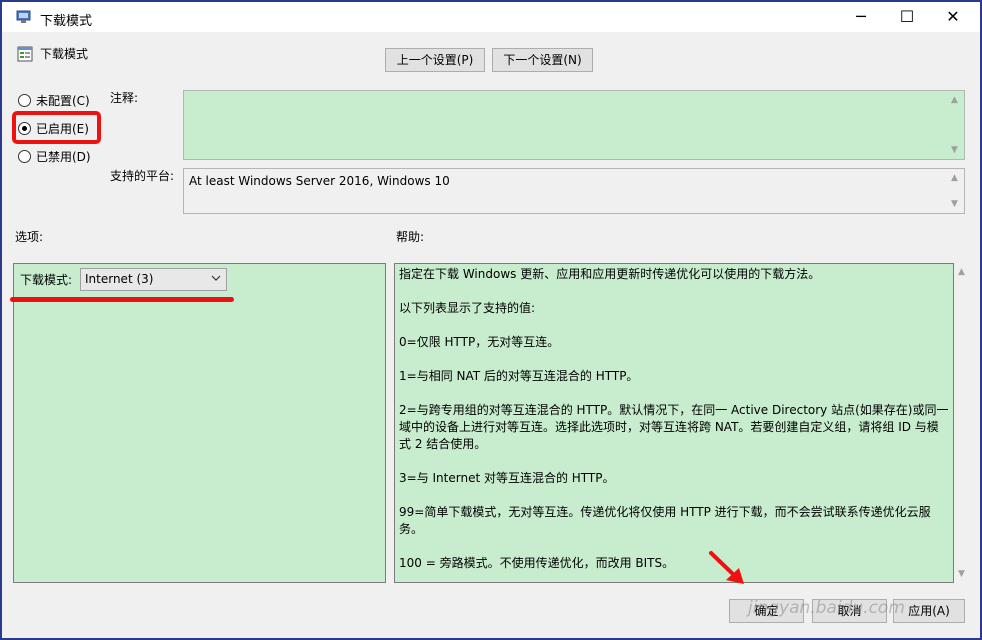 Image resolution: width=982 pixels, height=640 pixels. I want to click on policy-setting-icon, so click(25, 54).